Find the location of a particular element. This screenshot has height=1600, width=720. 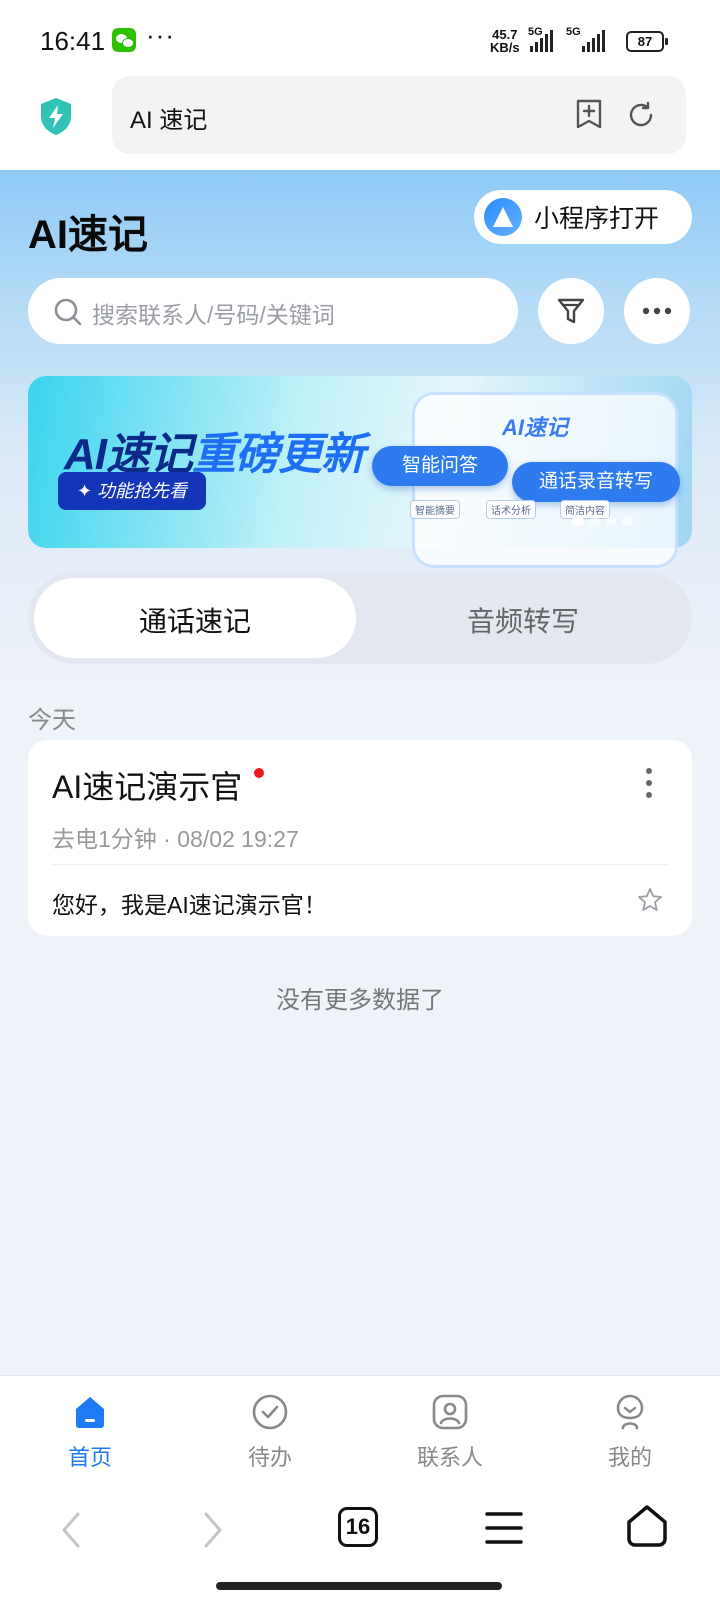

banner-pagination is located at coordinates (602, 521).